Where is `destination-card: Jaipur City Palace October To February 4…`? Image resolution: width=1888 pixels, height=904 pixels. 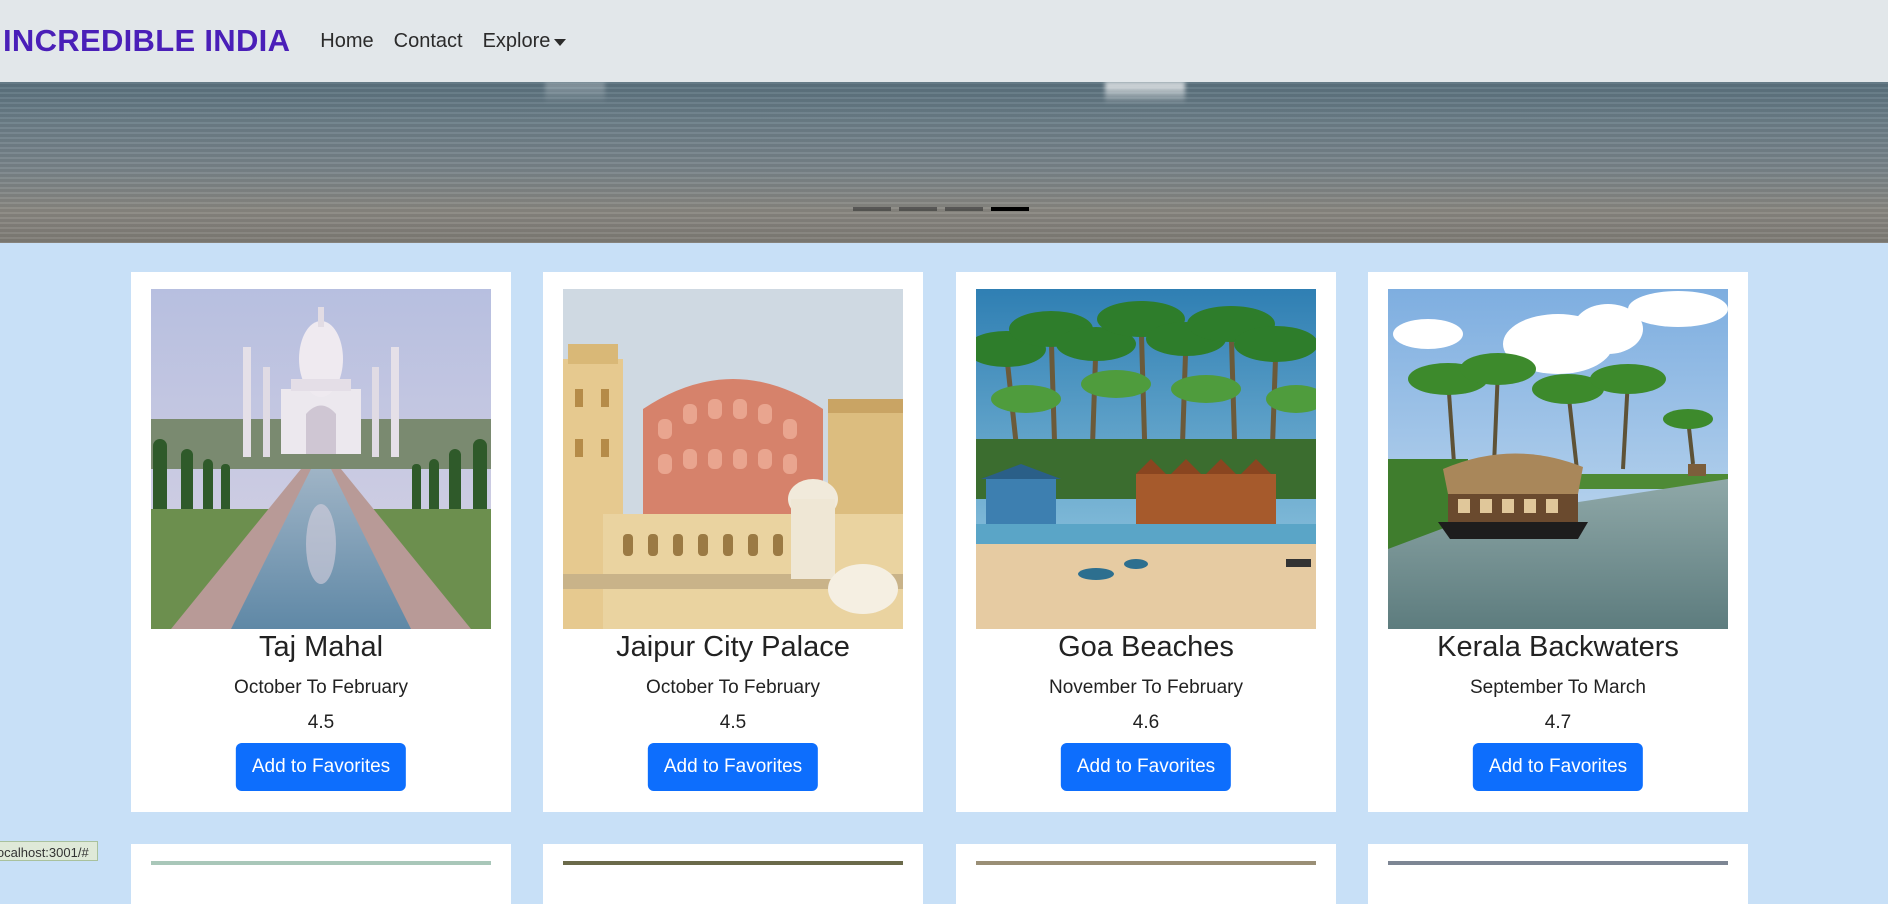 destination-card: Jaipur City Palace October To February 4… is located at coordinates (733, 542).